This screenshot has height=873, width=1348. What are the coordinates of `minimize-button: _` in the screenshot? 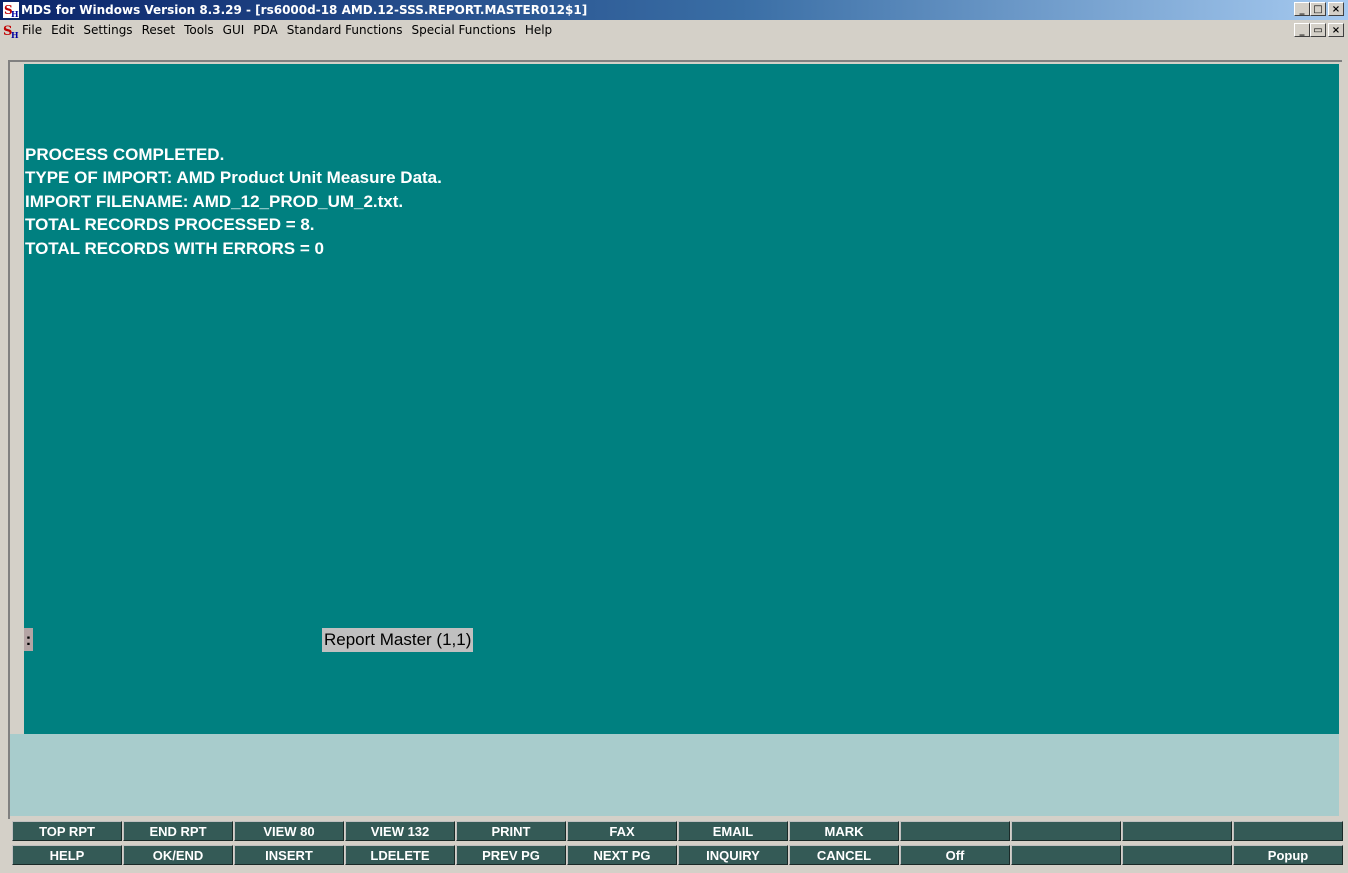 It's located at (1302, 9).